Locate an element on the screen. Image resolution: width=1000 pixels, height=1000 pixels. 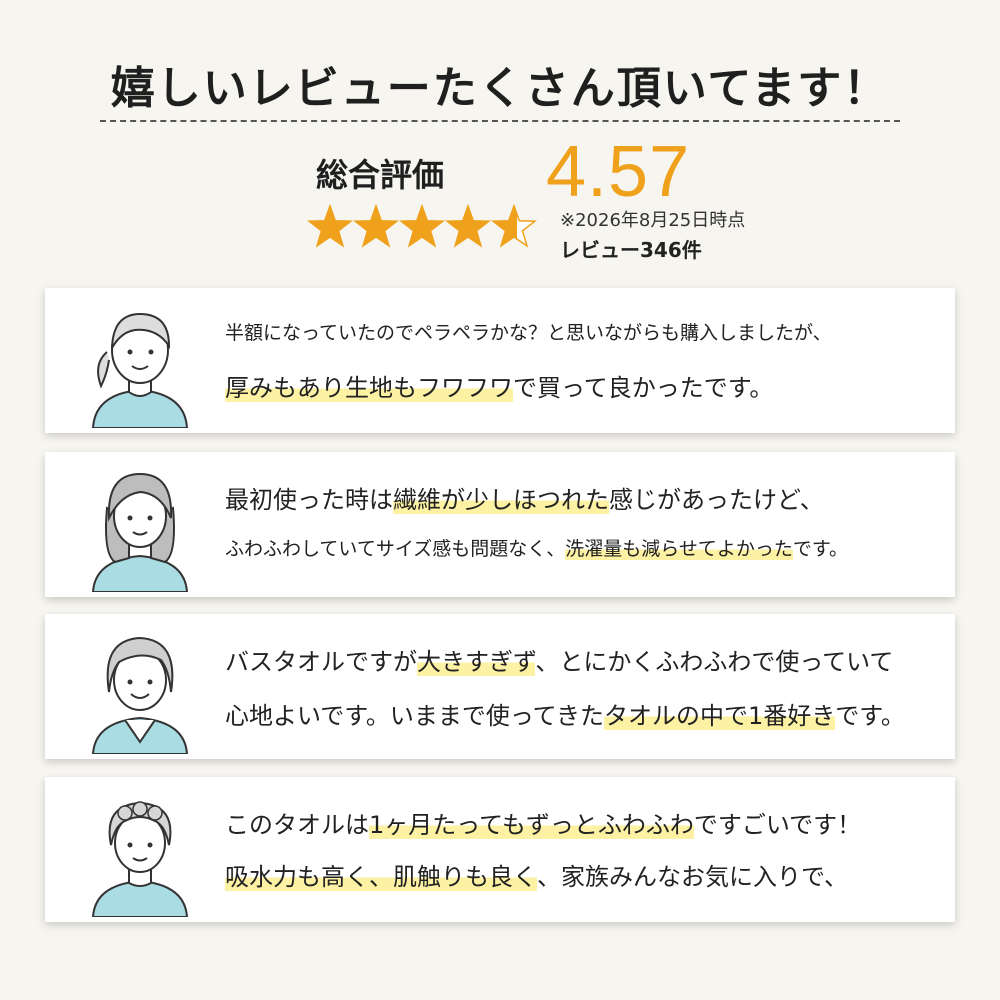
review-text: 最初使った時は is located at coordinates (309, 500).